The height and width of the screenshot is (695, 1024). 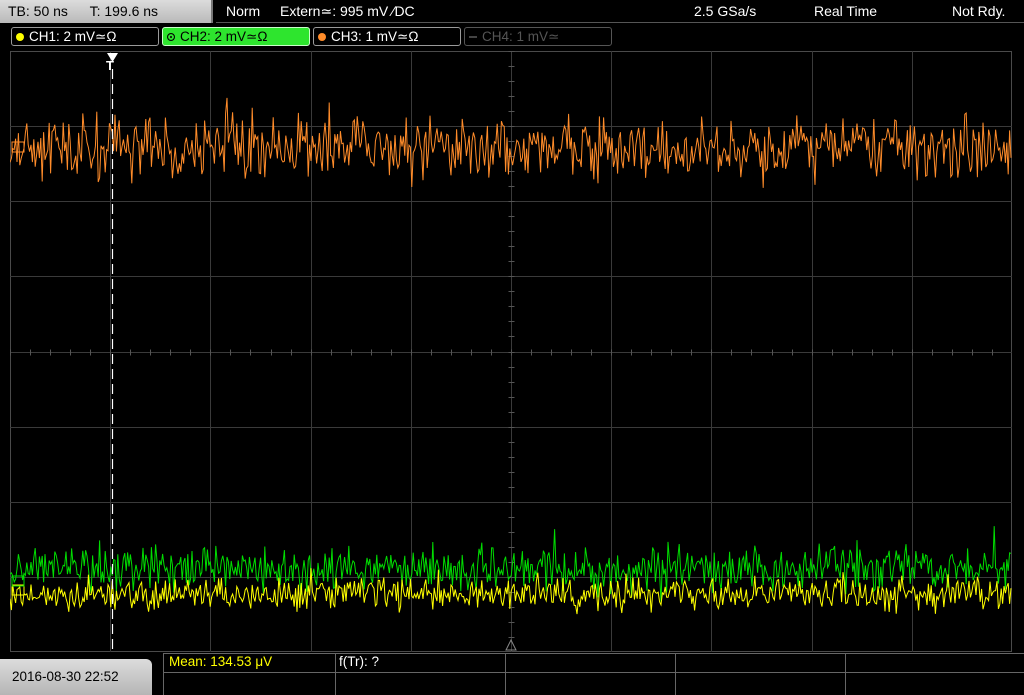 What do you see at coordinates (725, 11) in the screenshot?
I see `sample-rate: 2.5 GSa/s` at bounding box center [725, 11].